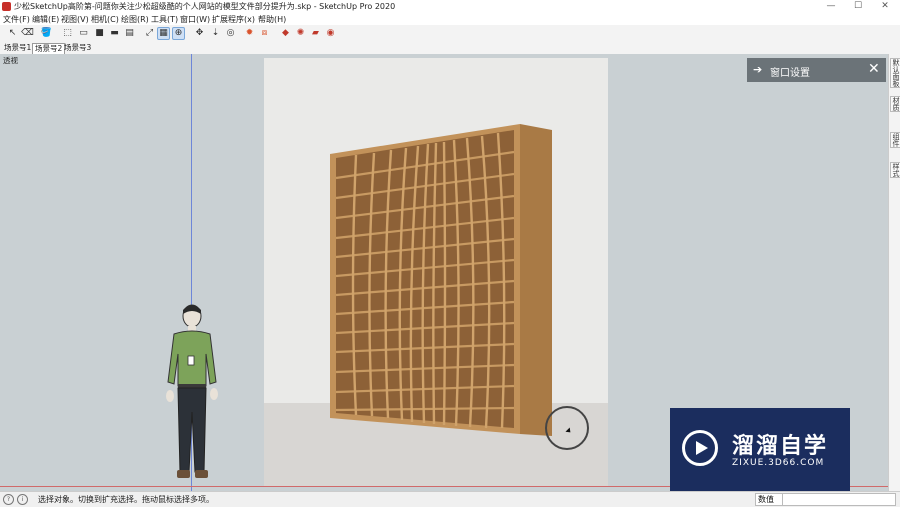  What do you see at coordinates (114, 33) in the screenshot?
I see `right-view-icon: ▬` at bounding box center [114, 33].